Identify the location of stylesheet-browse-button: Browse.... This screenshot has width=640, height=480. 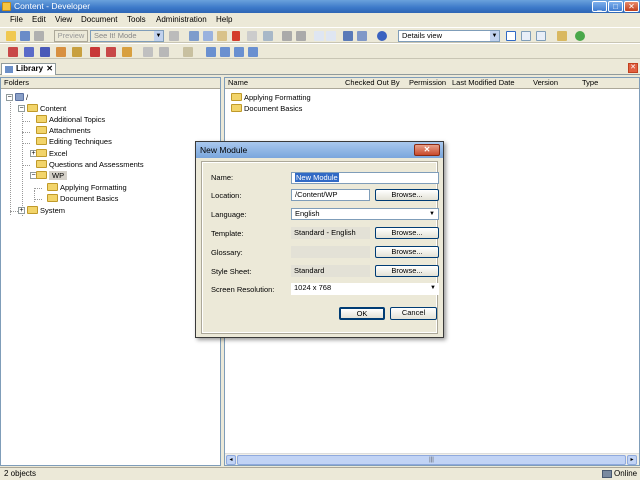
(407, 271).